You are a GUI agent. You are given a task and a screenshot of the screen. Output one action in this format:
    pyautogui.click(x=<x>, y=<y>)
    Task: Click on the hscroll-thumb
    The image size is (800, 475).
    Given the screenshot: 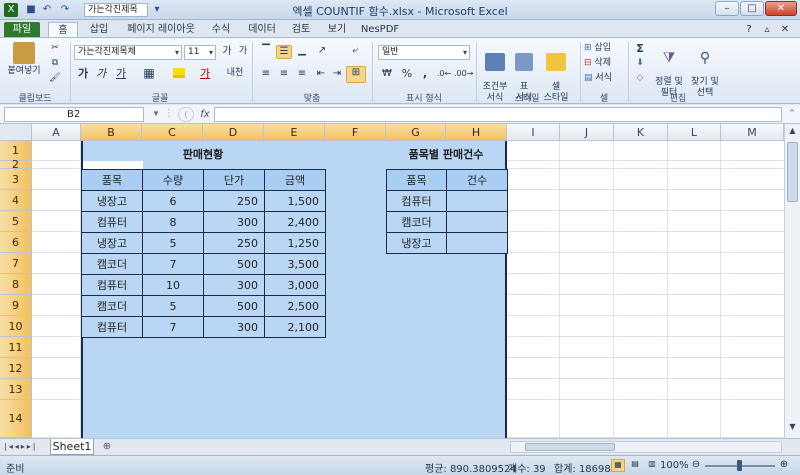 What is the action you would take?
    pyautogui.click(x=570, y=447)
    